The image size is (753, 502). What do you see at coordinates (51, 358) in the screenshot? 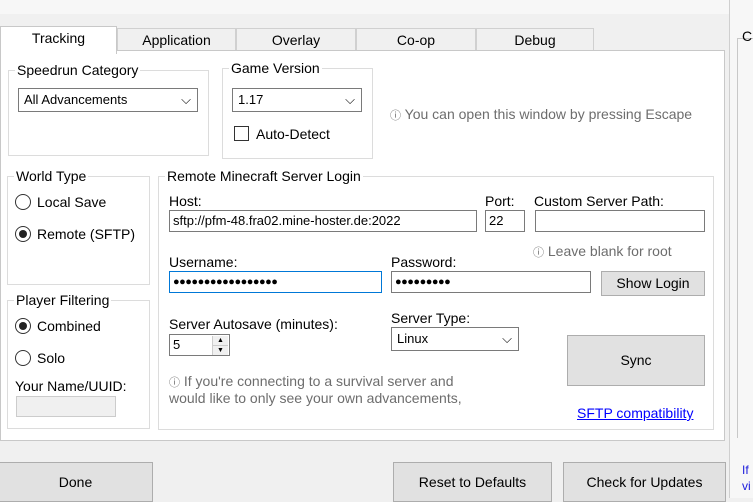
I see `solo-label: Solo` at bounding box center [51, 358].